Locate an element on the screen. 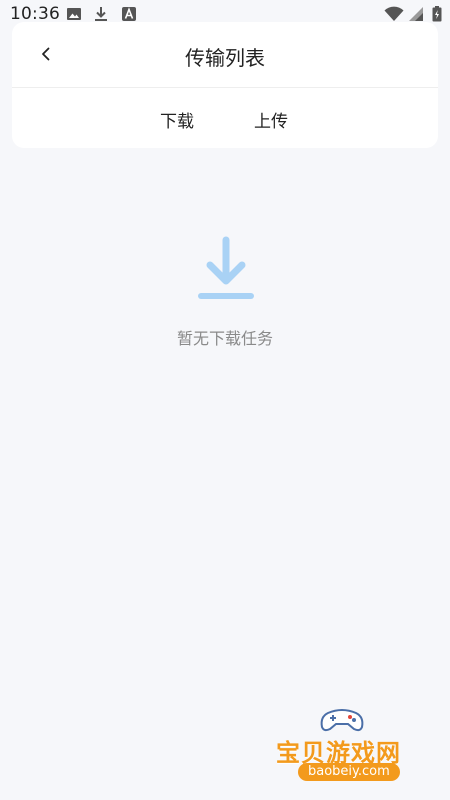 The width and height of the screenshot is (450, 800). empty-download-icon is located at coordinates (226, 269).